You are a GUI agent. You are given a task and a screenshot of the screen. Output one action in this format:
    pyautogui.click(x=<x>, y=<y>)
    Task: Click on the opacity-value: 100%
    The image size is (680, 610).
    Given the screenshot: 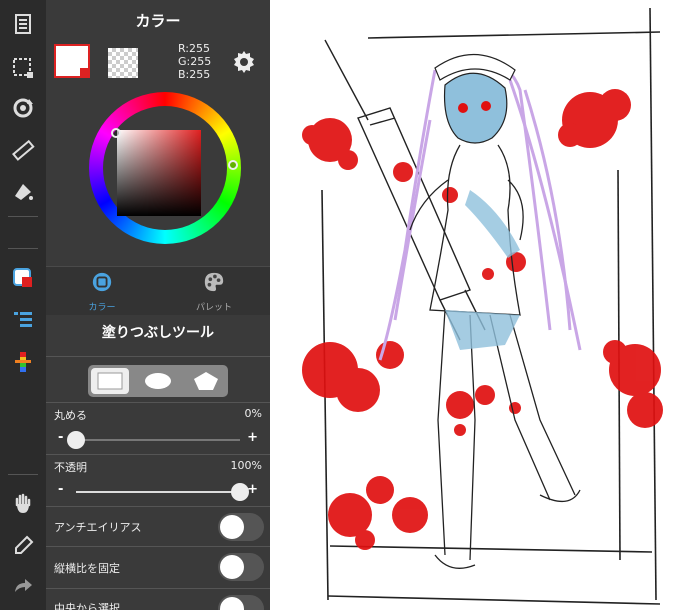 What is the action you would take?
    pyautogui.click(x=246, y=465)
    